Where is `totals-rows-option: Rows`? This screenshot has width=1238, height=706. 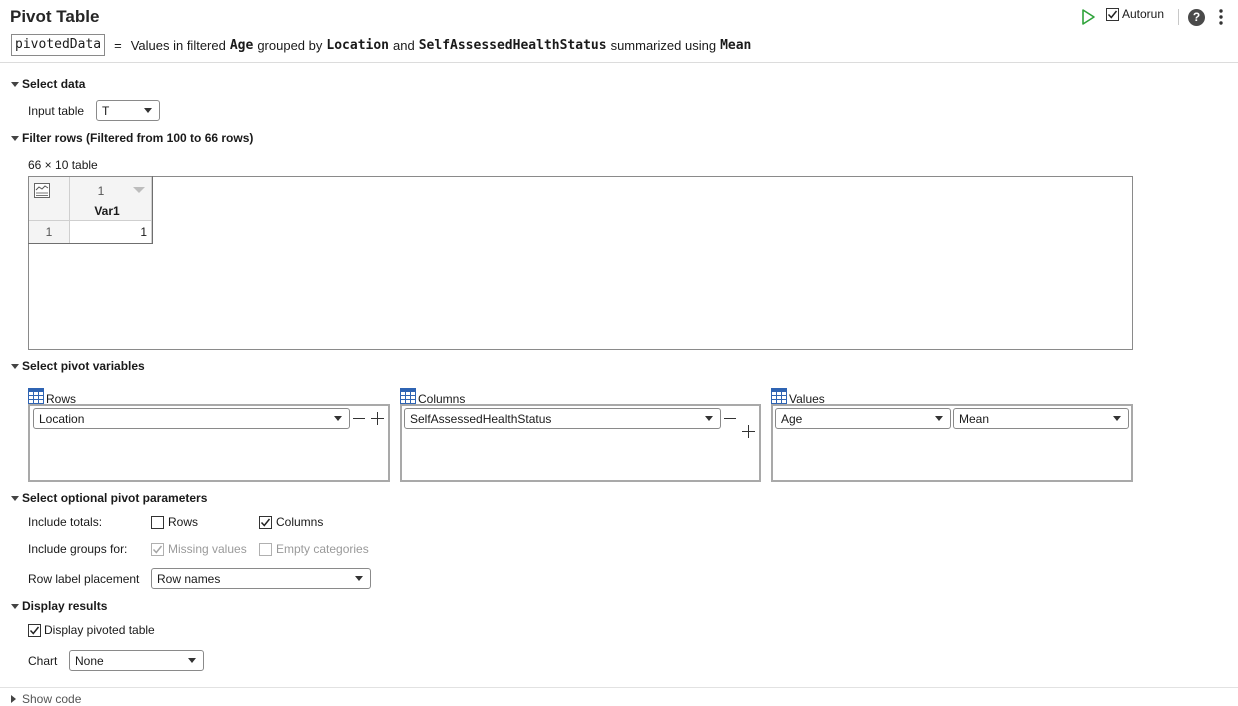
totals-rows-option: Rows is located at coordinates (174, 522).